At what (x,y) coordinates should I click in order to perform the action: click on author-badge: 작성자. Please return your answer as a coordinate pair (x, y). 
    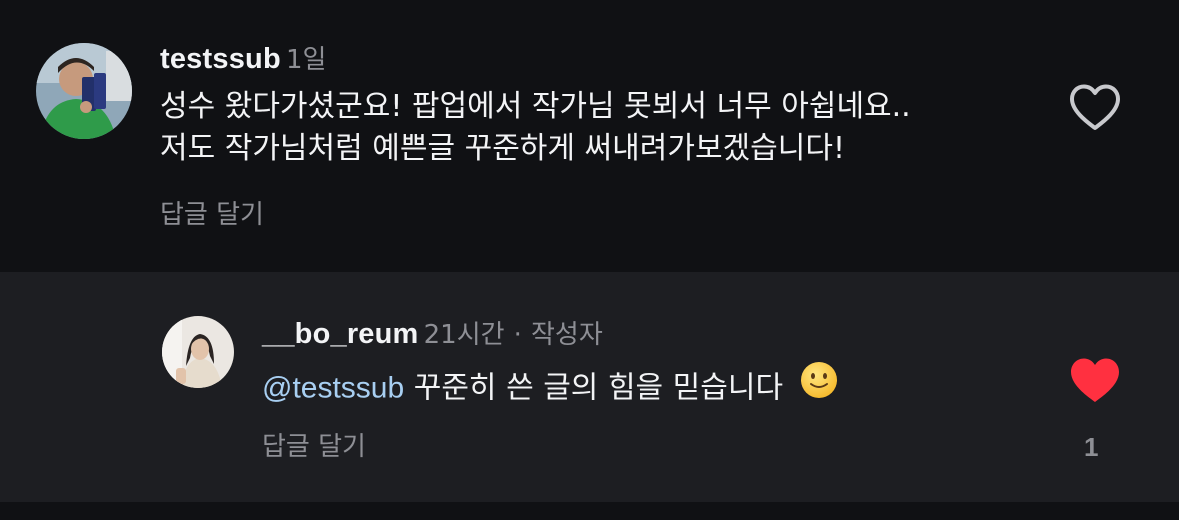
    Looking at the image, I should click on (567, 335).